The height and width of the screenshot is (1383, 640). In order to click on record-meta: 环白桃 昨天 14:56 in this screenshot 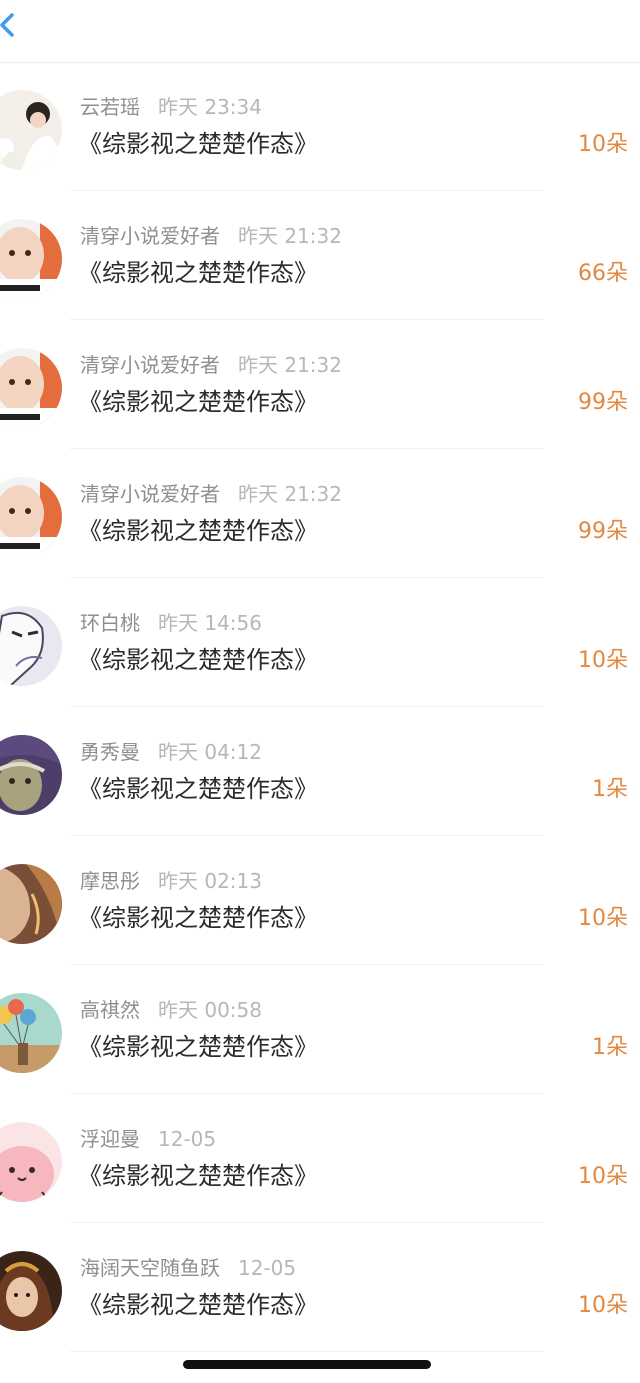, I will do `click(171, 623)`.